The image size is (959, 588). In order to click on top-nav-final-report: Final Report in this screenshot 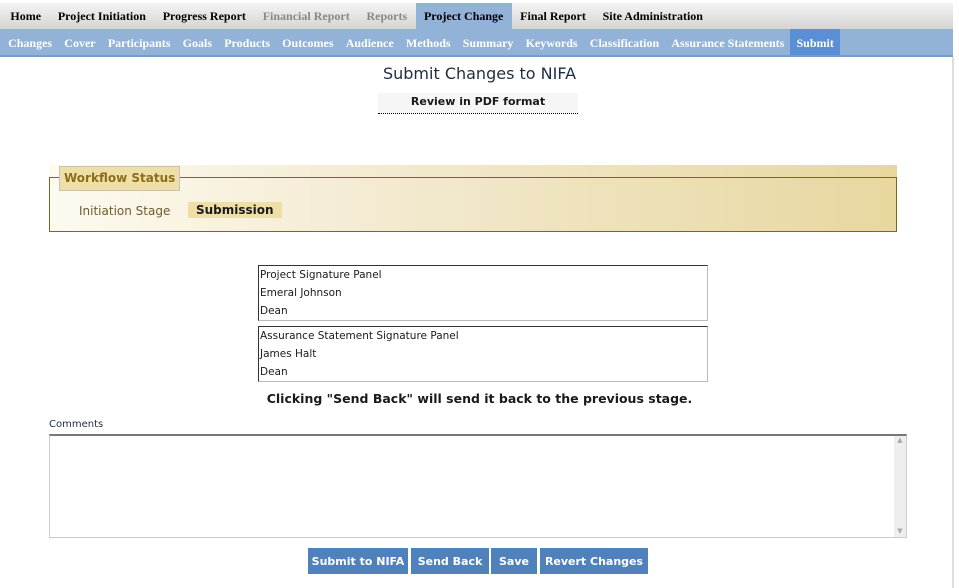, I will do `click(553, 16)`.